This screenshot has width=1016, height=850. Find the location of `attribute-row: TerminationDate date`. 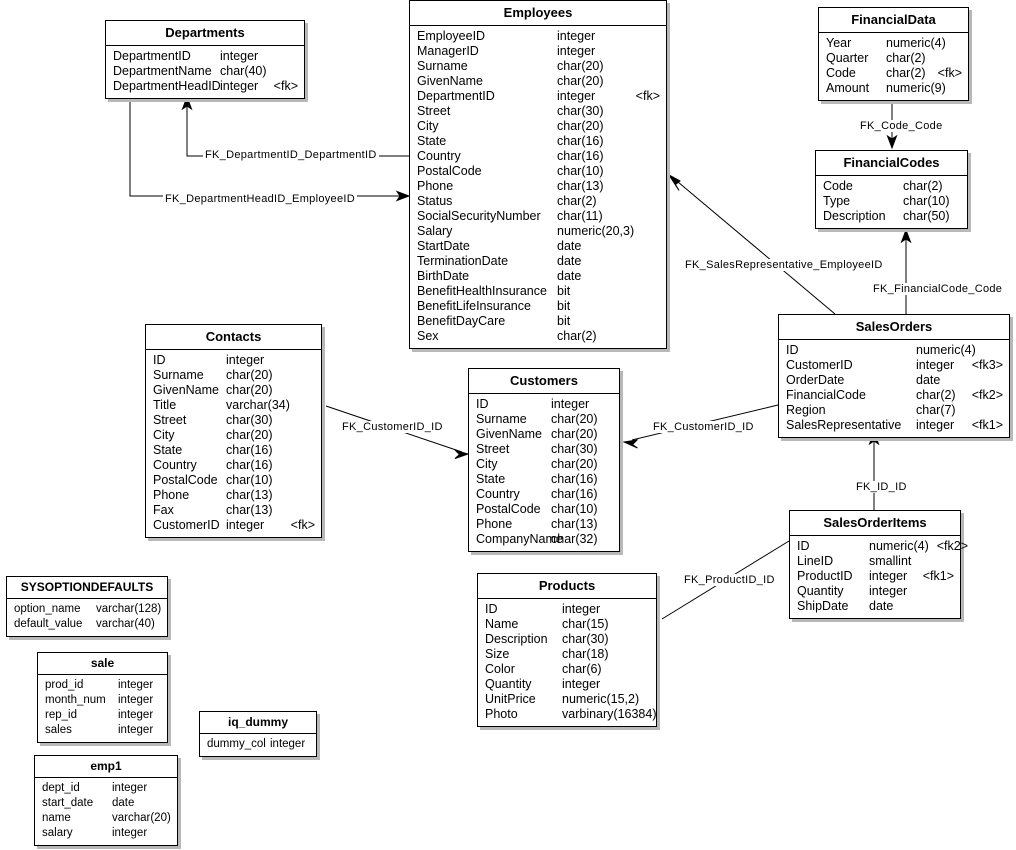

attribute-row: TerminationDate date is located at coordinates (538, 261).